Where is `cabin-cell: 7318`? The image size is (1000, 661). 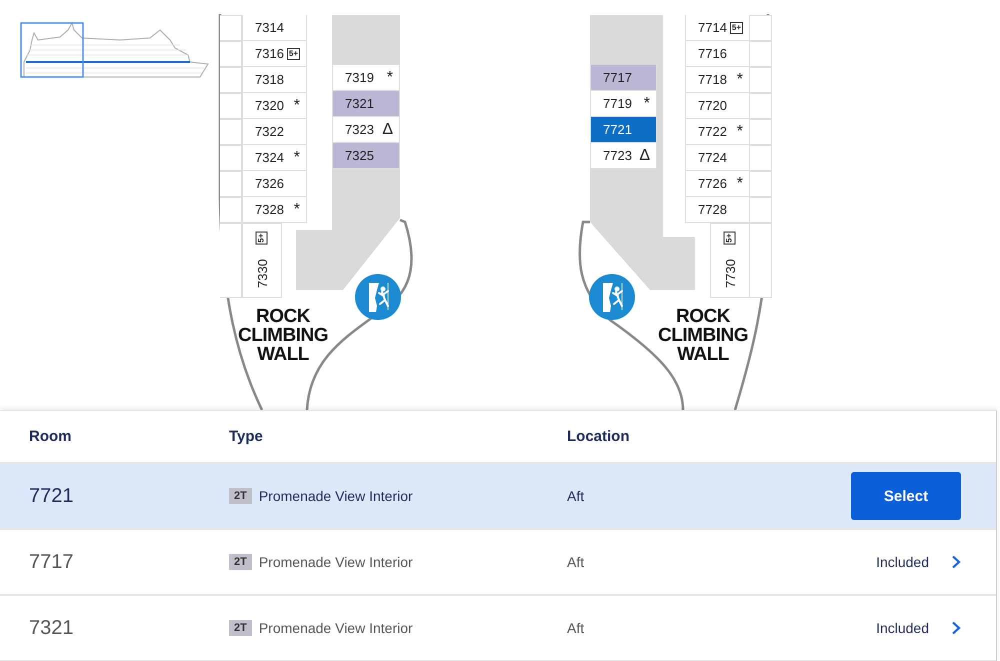 cabin-cell: 7318 is located at coordinates (274, 80).